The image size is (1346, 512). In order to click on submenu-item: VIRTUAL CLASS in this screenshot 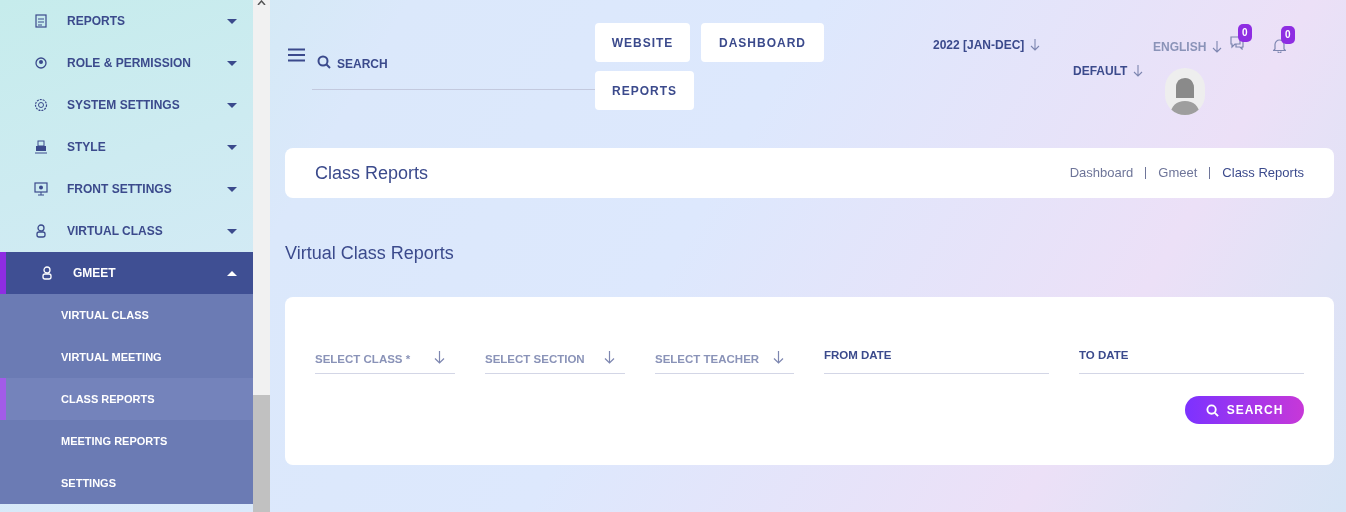, I will do `click(126, 315)`.